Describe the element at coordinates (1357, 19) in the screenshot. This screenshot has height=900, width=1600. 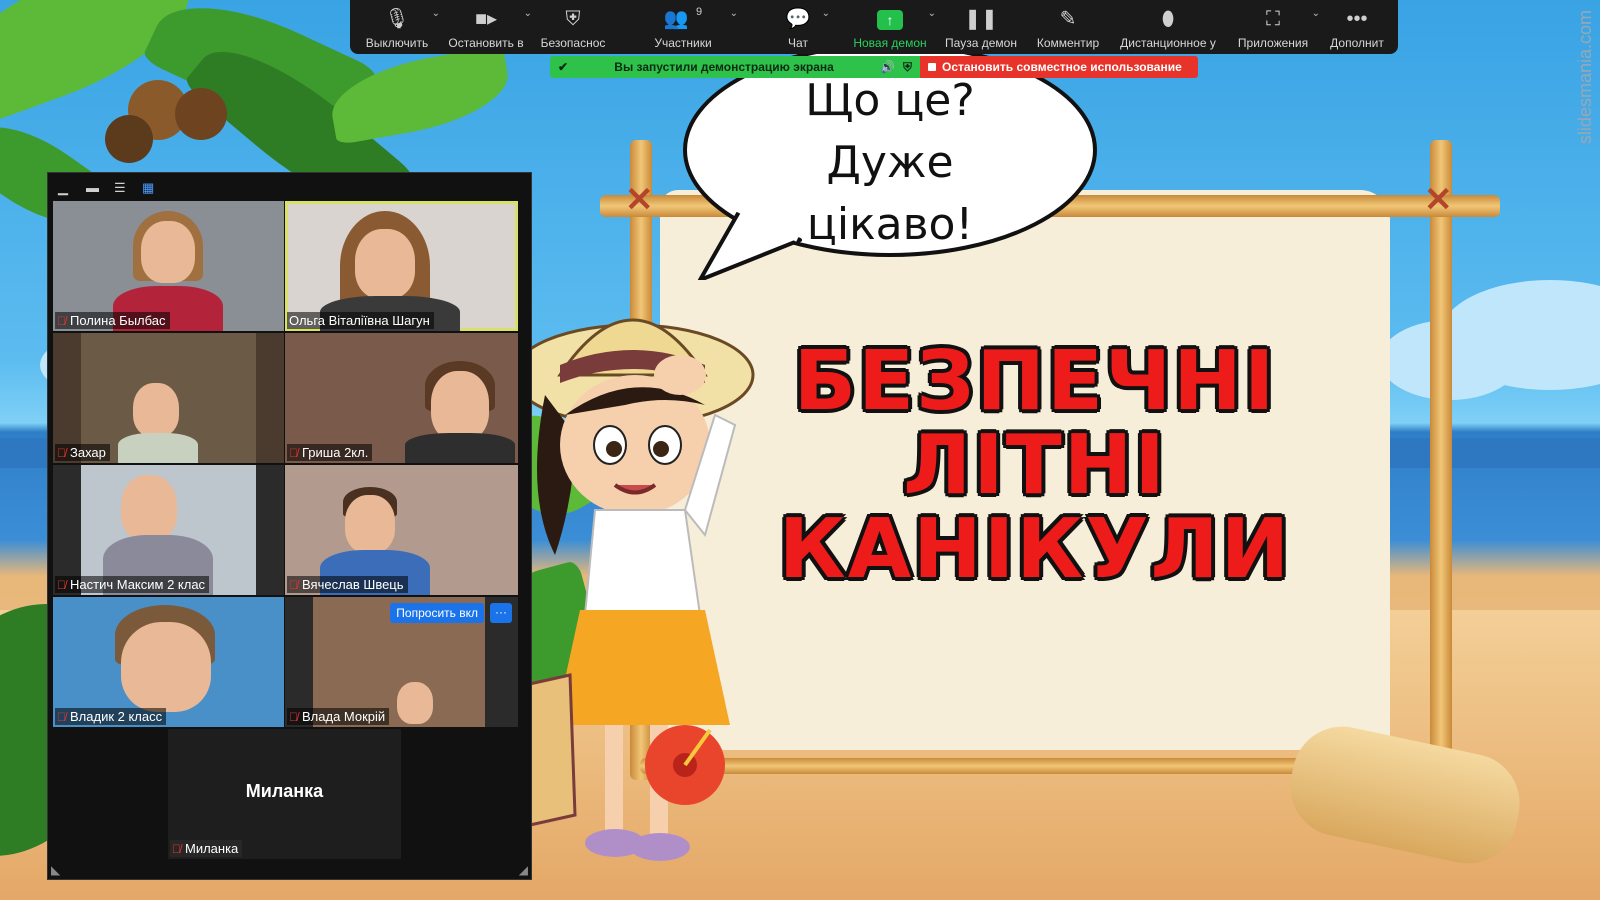
I see `more-icon: •••` at that location.